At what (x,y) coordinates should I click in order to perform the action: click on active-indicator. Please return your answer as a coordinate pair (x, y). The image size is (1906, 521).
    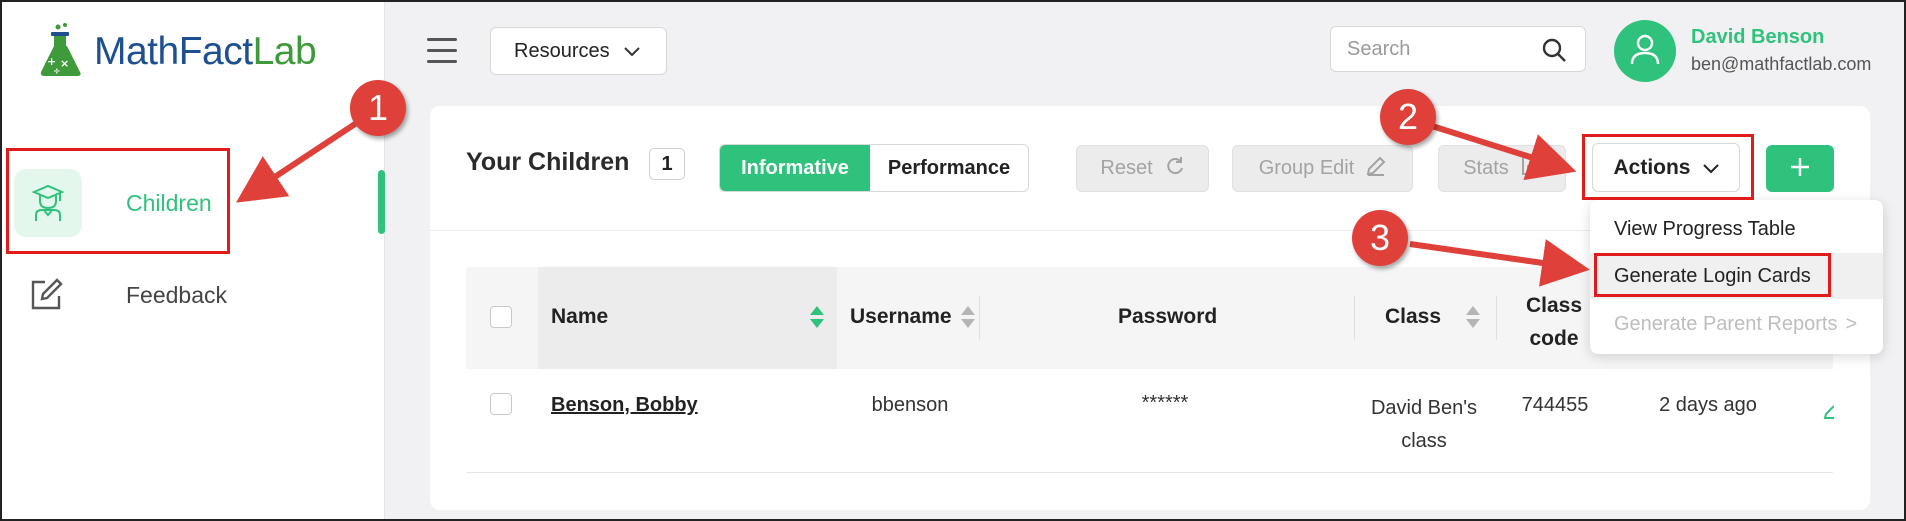
    Looking at the image, I should click on (381, 202).